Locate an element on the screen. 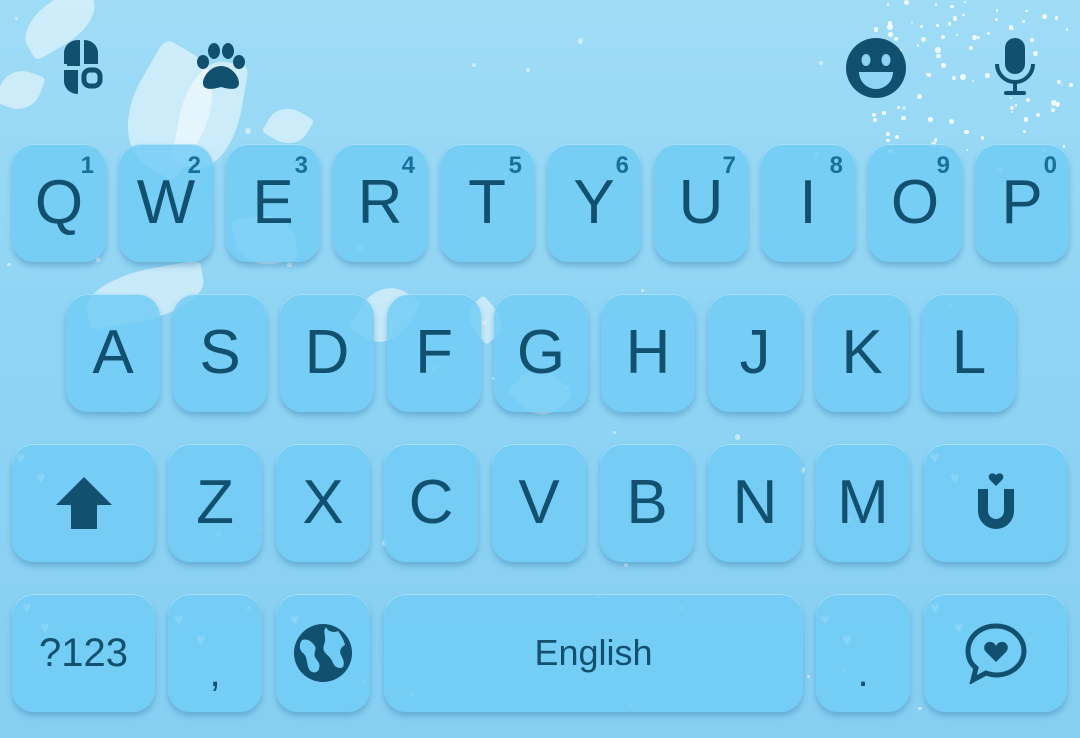 This screenshot has width=1080, height=738. key-y: Y6 is located at coordinates (594, 203).